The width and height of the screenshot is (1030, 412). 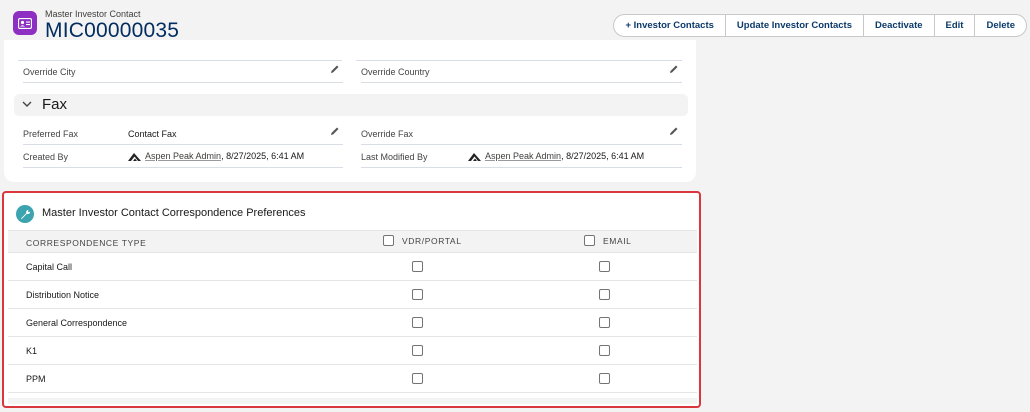 I want to click on override-fax-label: Override Fax, so click(x=387, y=134).